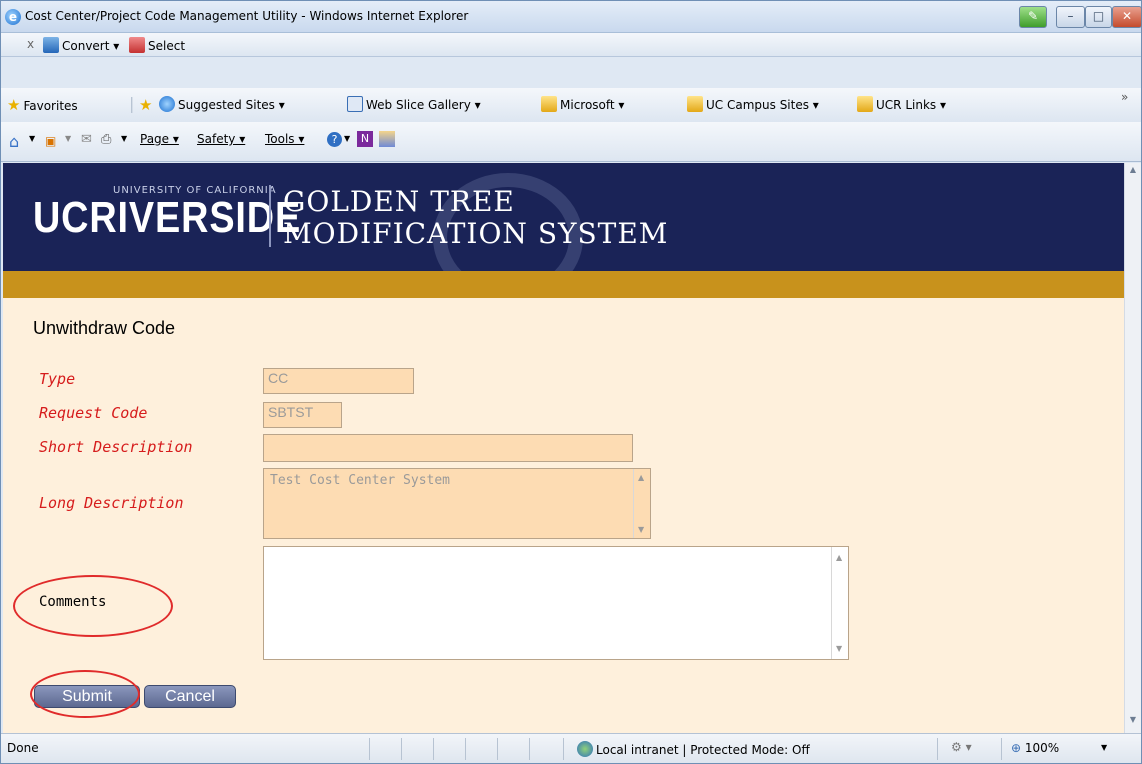 Image resolution: width=1142 pixels, height=764 pixels. Describe the element at coordinates (57, 379) in the screenshot. I see `type-label: Type` at that location.